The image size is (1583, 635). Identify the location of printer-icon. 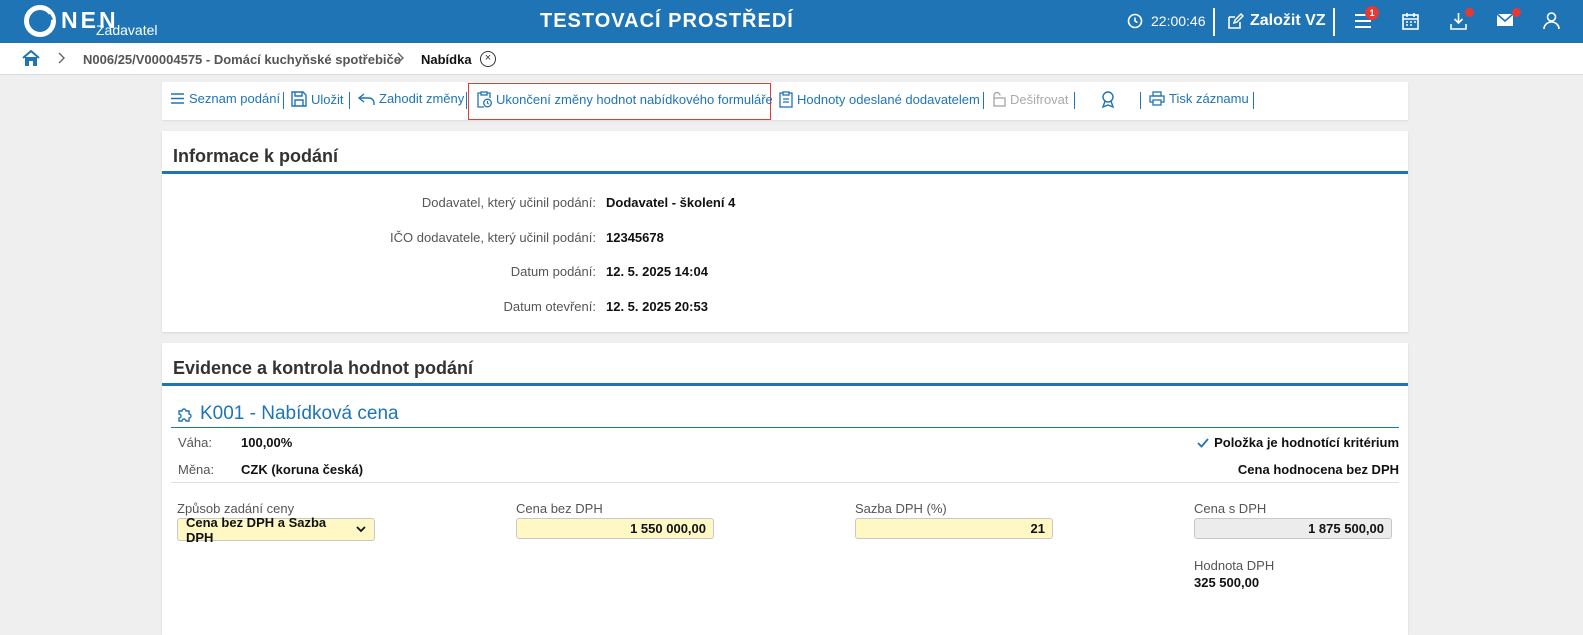
(1157, 98).